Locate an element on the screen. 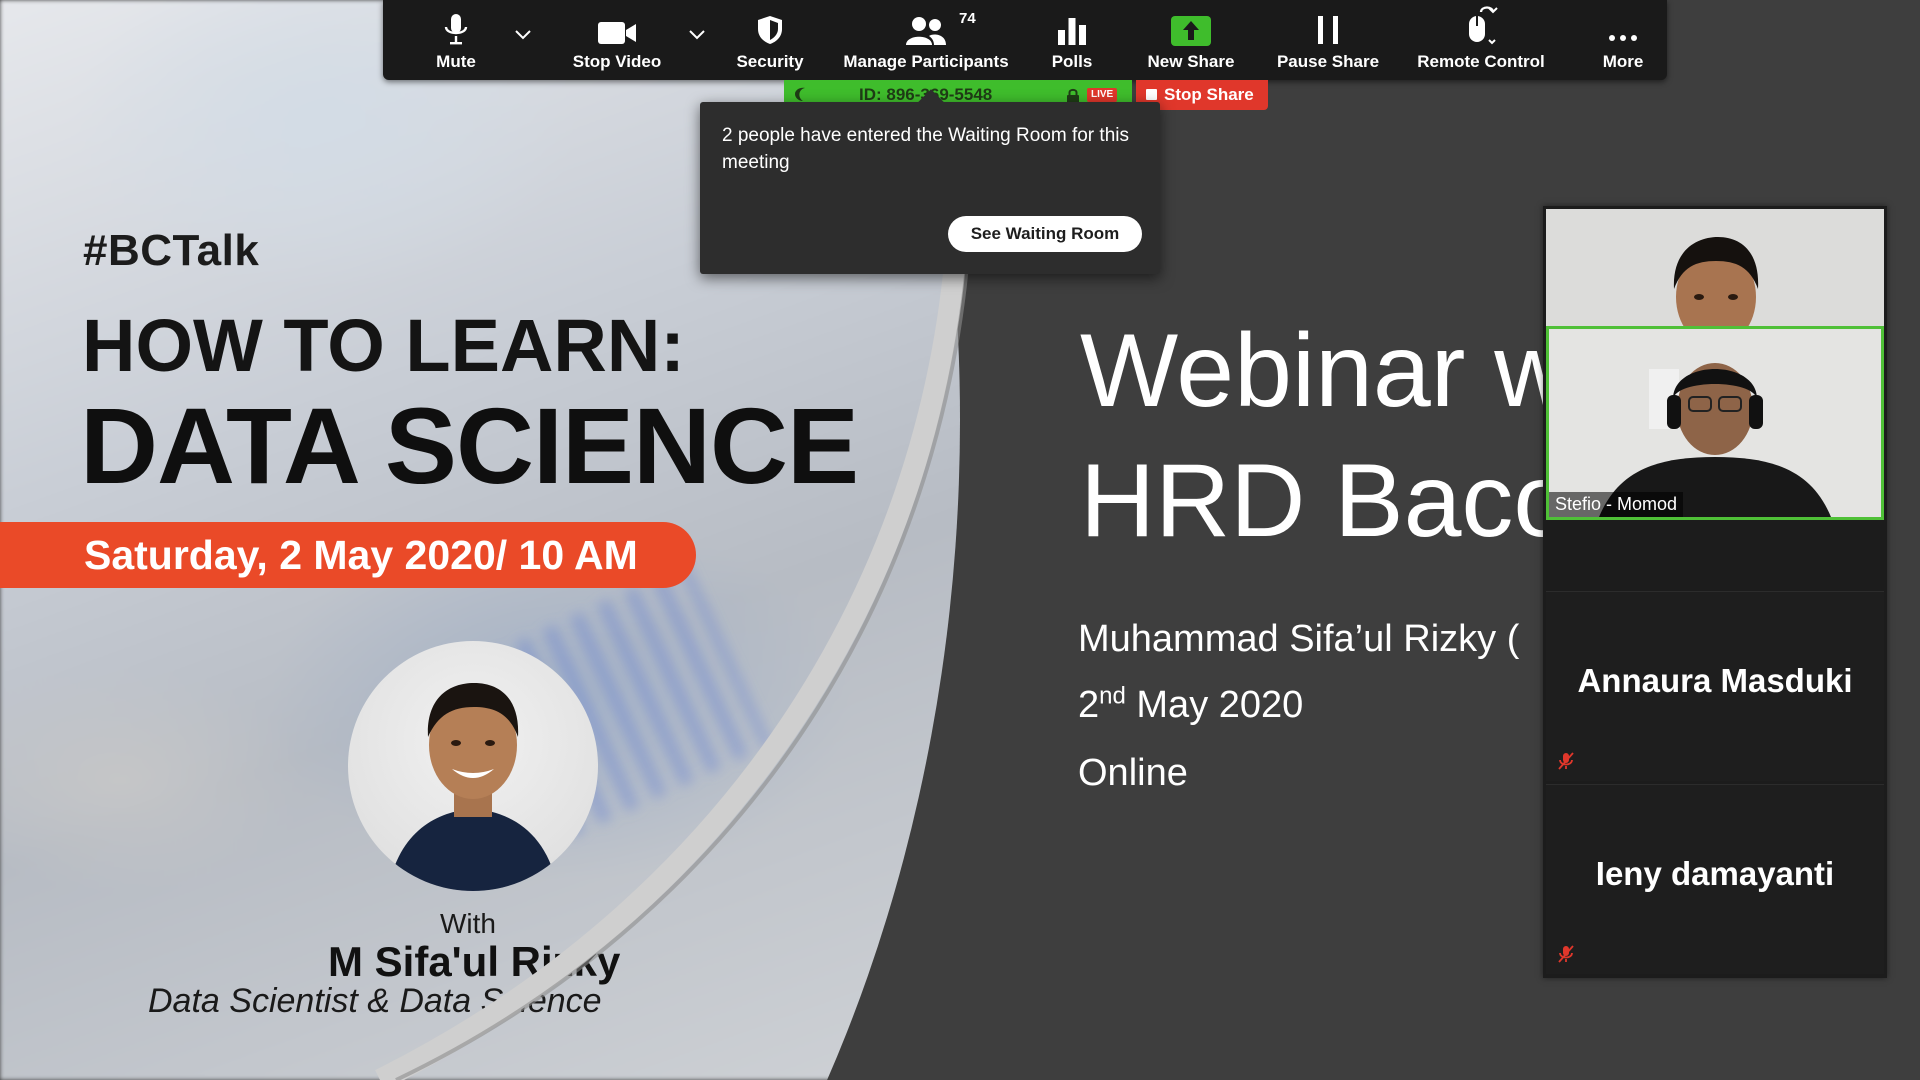 This screenshot has height=1080, width=1920. stop-video-label: Stop Video is located at coordinates (617, 61).